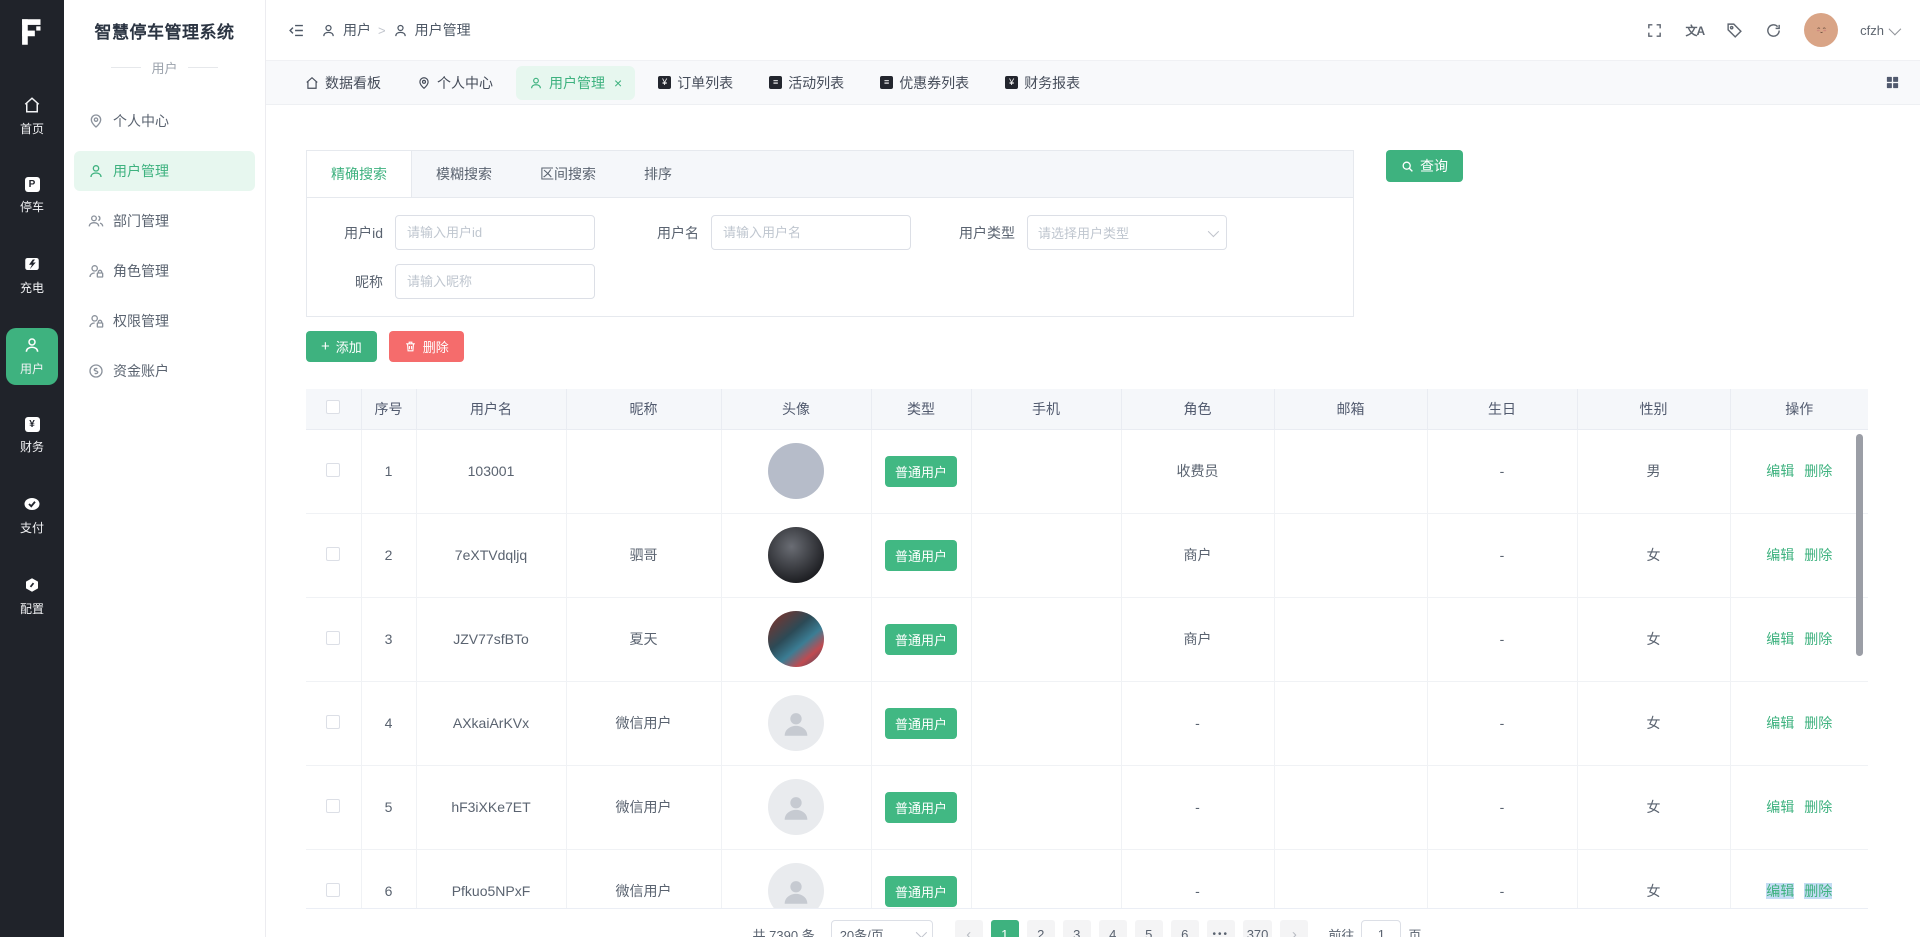 The height and width of the screenshot is (937, 1920). Describe the element at coordinates (1076, 928) in the screenshot. I see `page-button-3: 3` at that location.